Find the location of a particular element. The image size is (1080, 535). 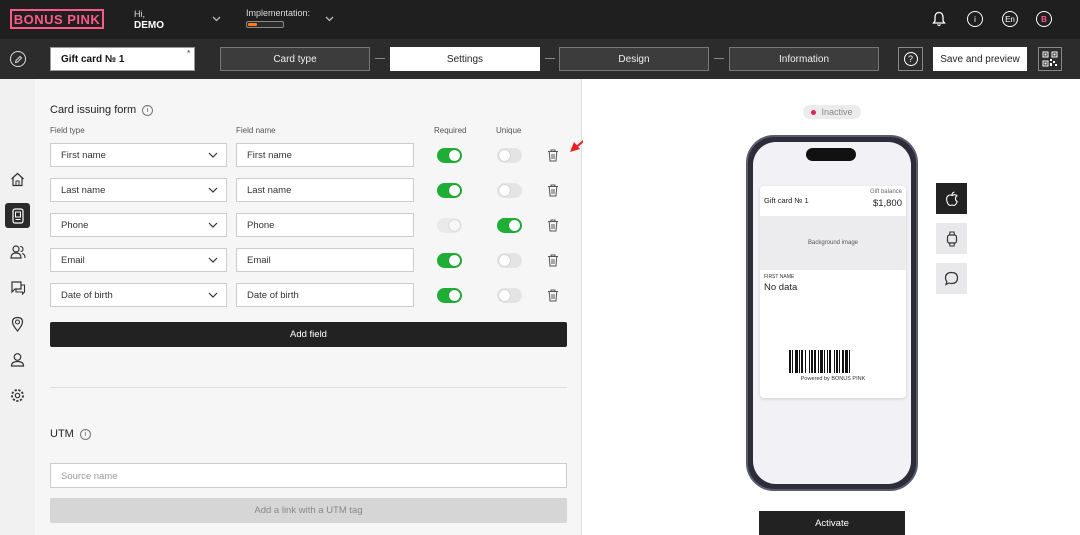

section-title-text: Card issuing form is located at coordinates (93, 110).